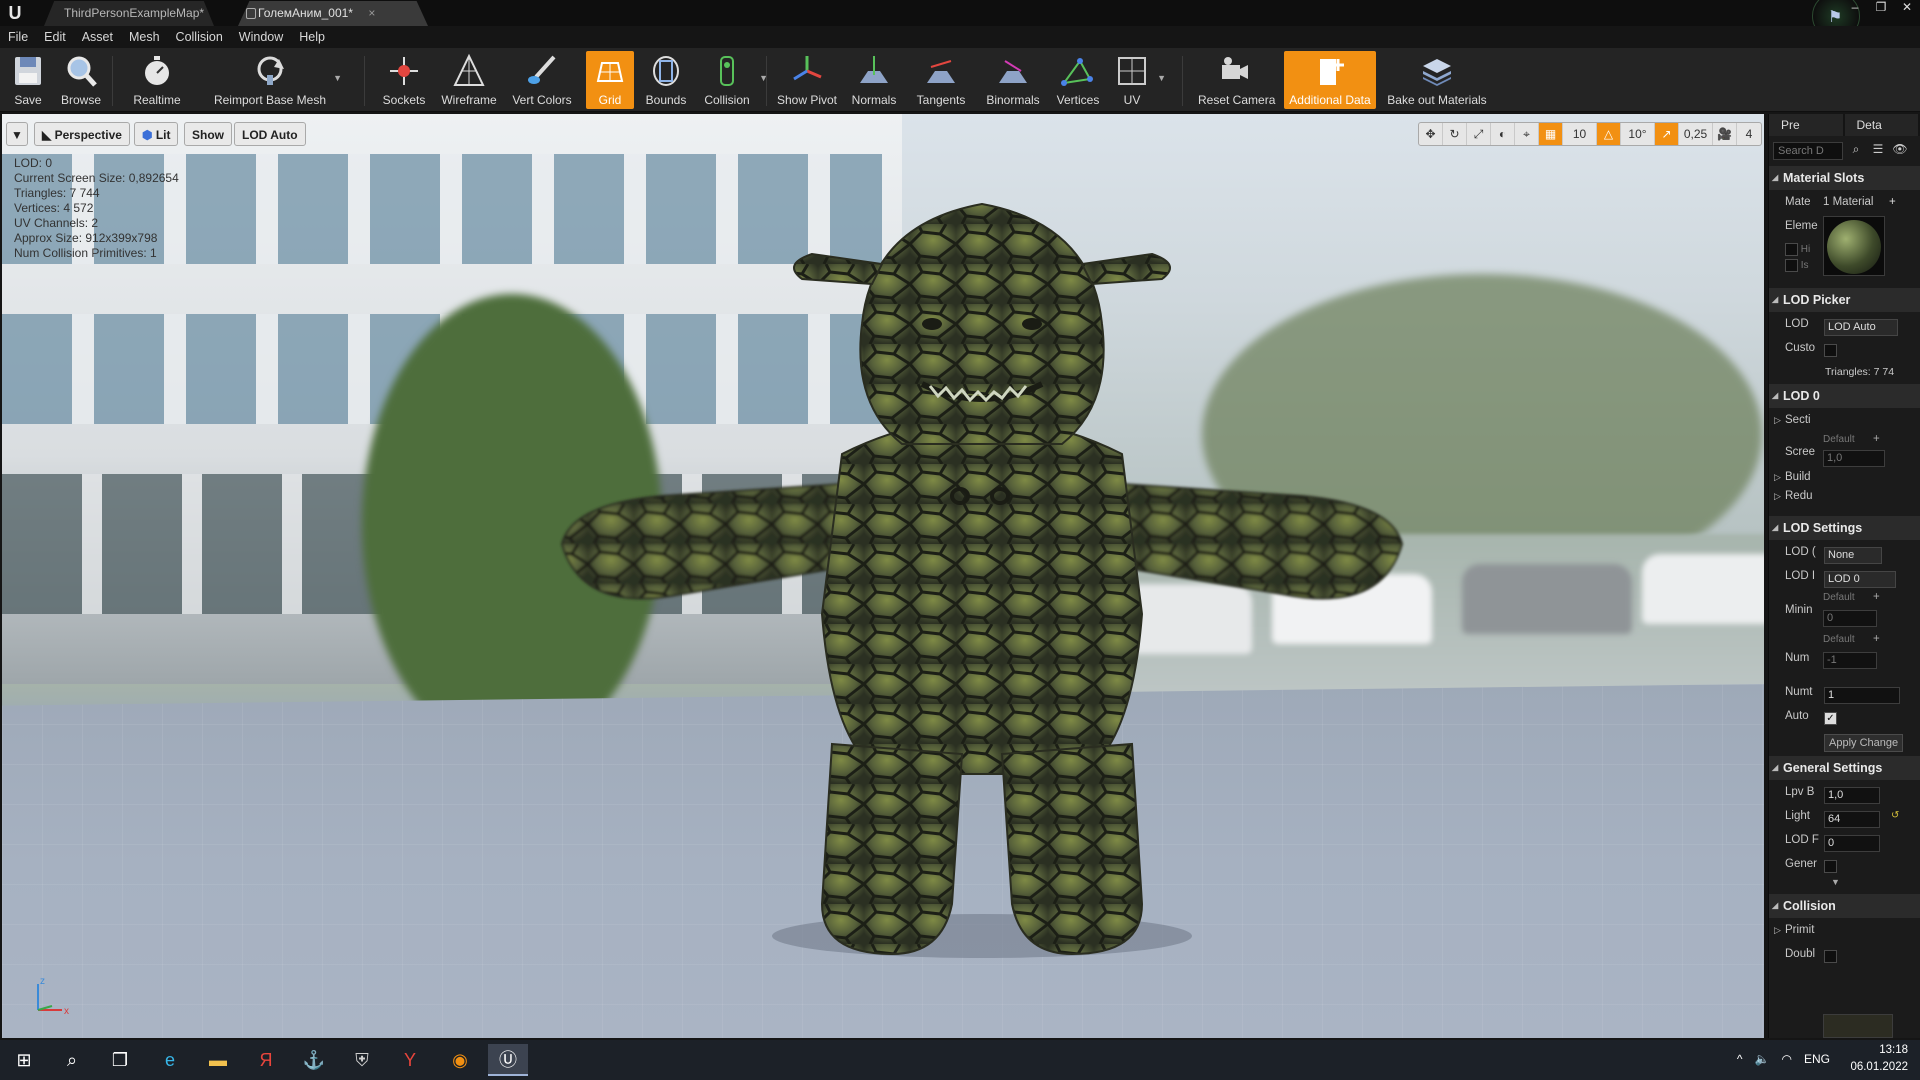 Image resolution: width=1920 pixels, height=1080 pixels. What do you see at coordinates (1850, 618) in the screenshot?
I see `minimum-lod-field: 0` at bounding box center [1850, 618].